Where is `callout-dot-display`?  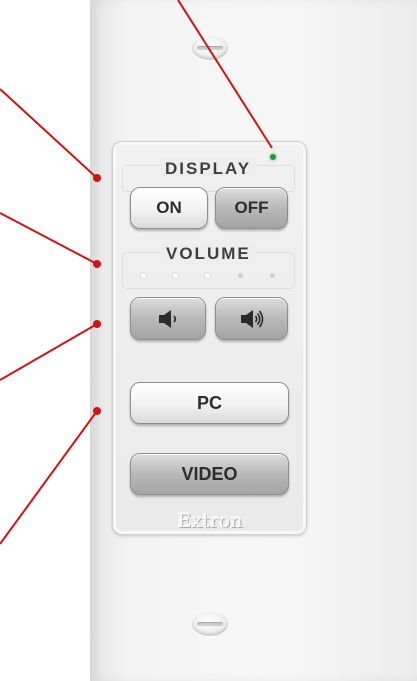
callout-dot-display is located at coordinates (97, 178).